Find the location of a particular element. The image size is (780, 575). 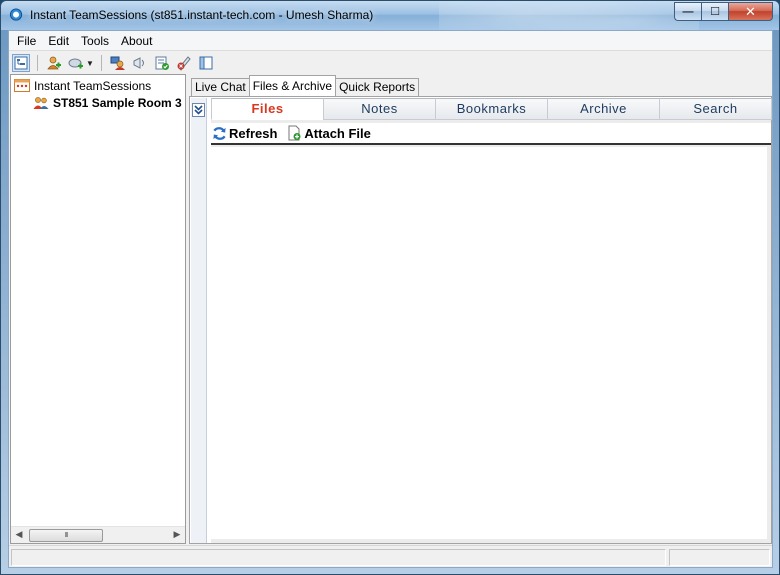

tree-root-label: Instant TeamSessions is located at coordinates (93, 85).